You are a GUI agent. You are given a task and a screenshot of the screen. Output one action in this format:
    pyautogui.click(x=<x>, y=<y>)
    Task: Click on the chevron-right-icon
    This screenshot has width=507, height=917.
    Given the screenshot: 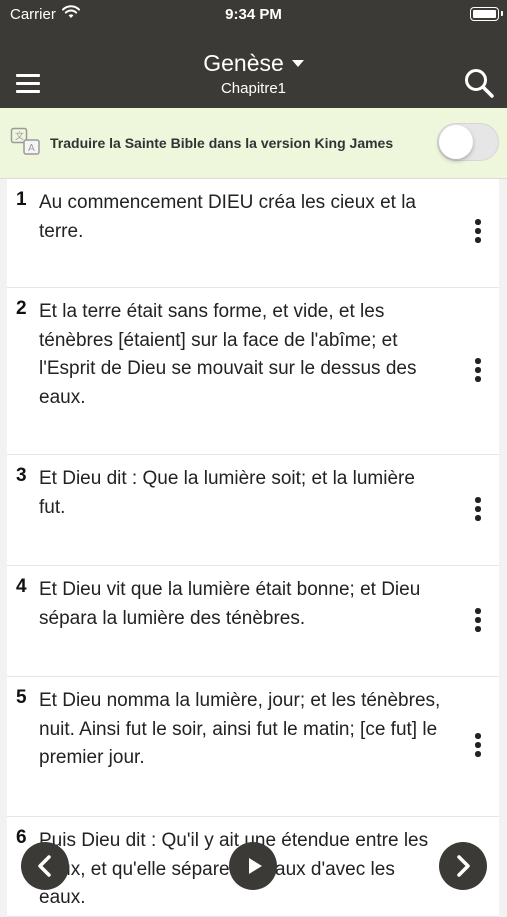 What is the action you would take?
    pyautogui.click(x=463, y=866)
    